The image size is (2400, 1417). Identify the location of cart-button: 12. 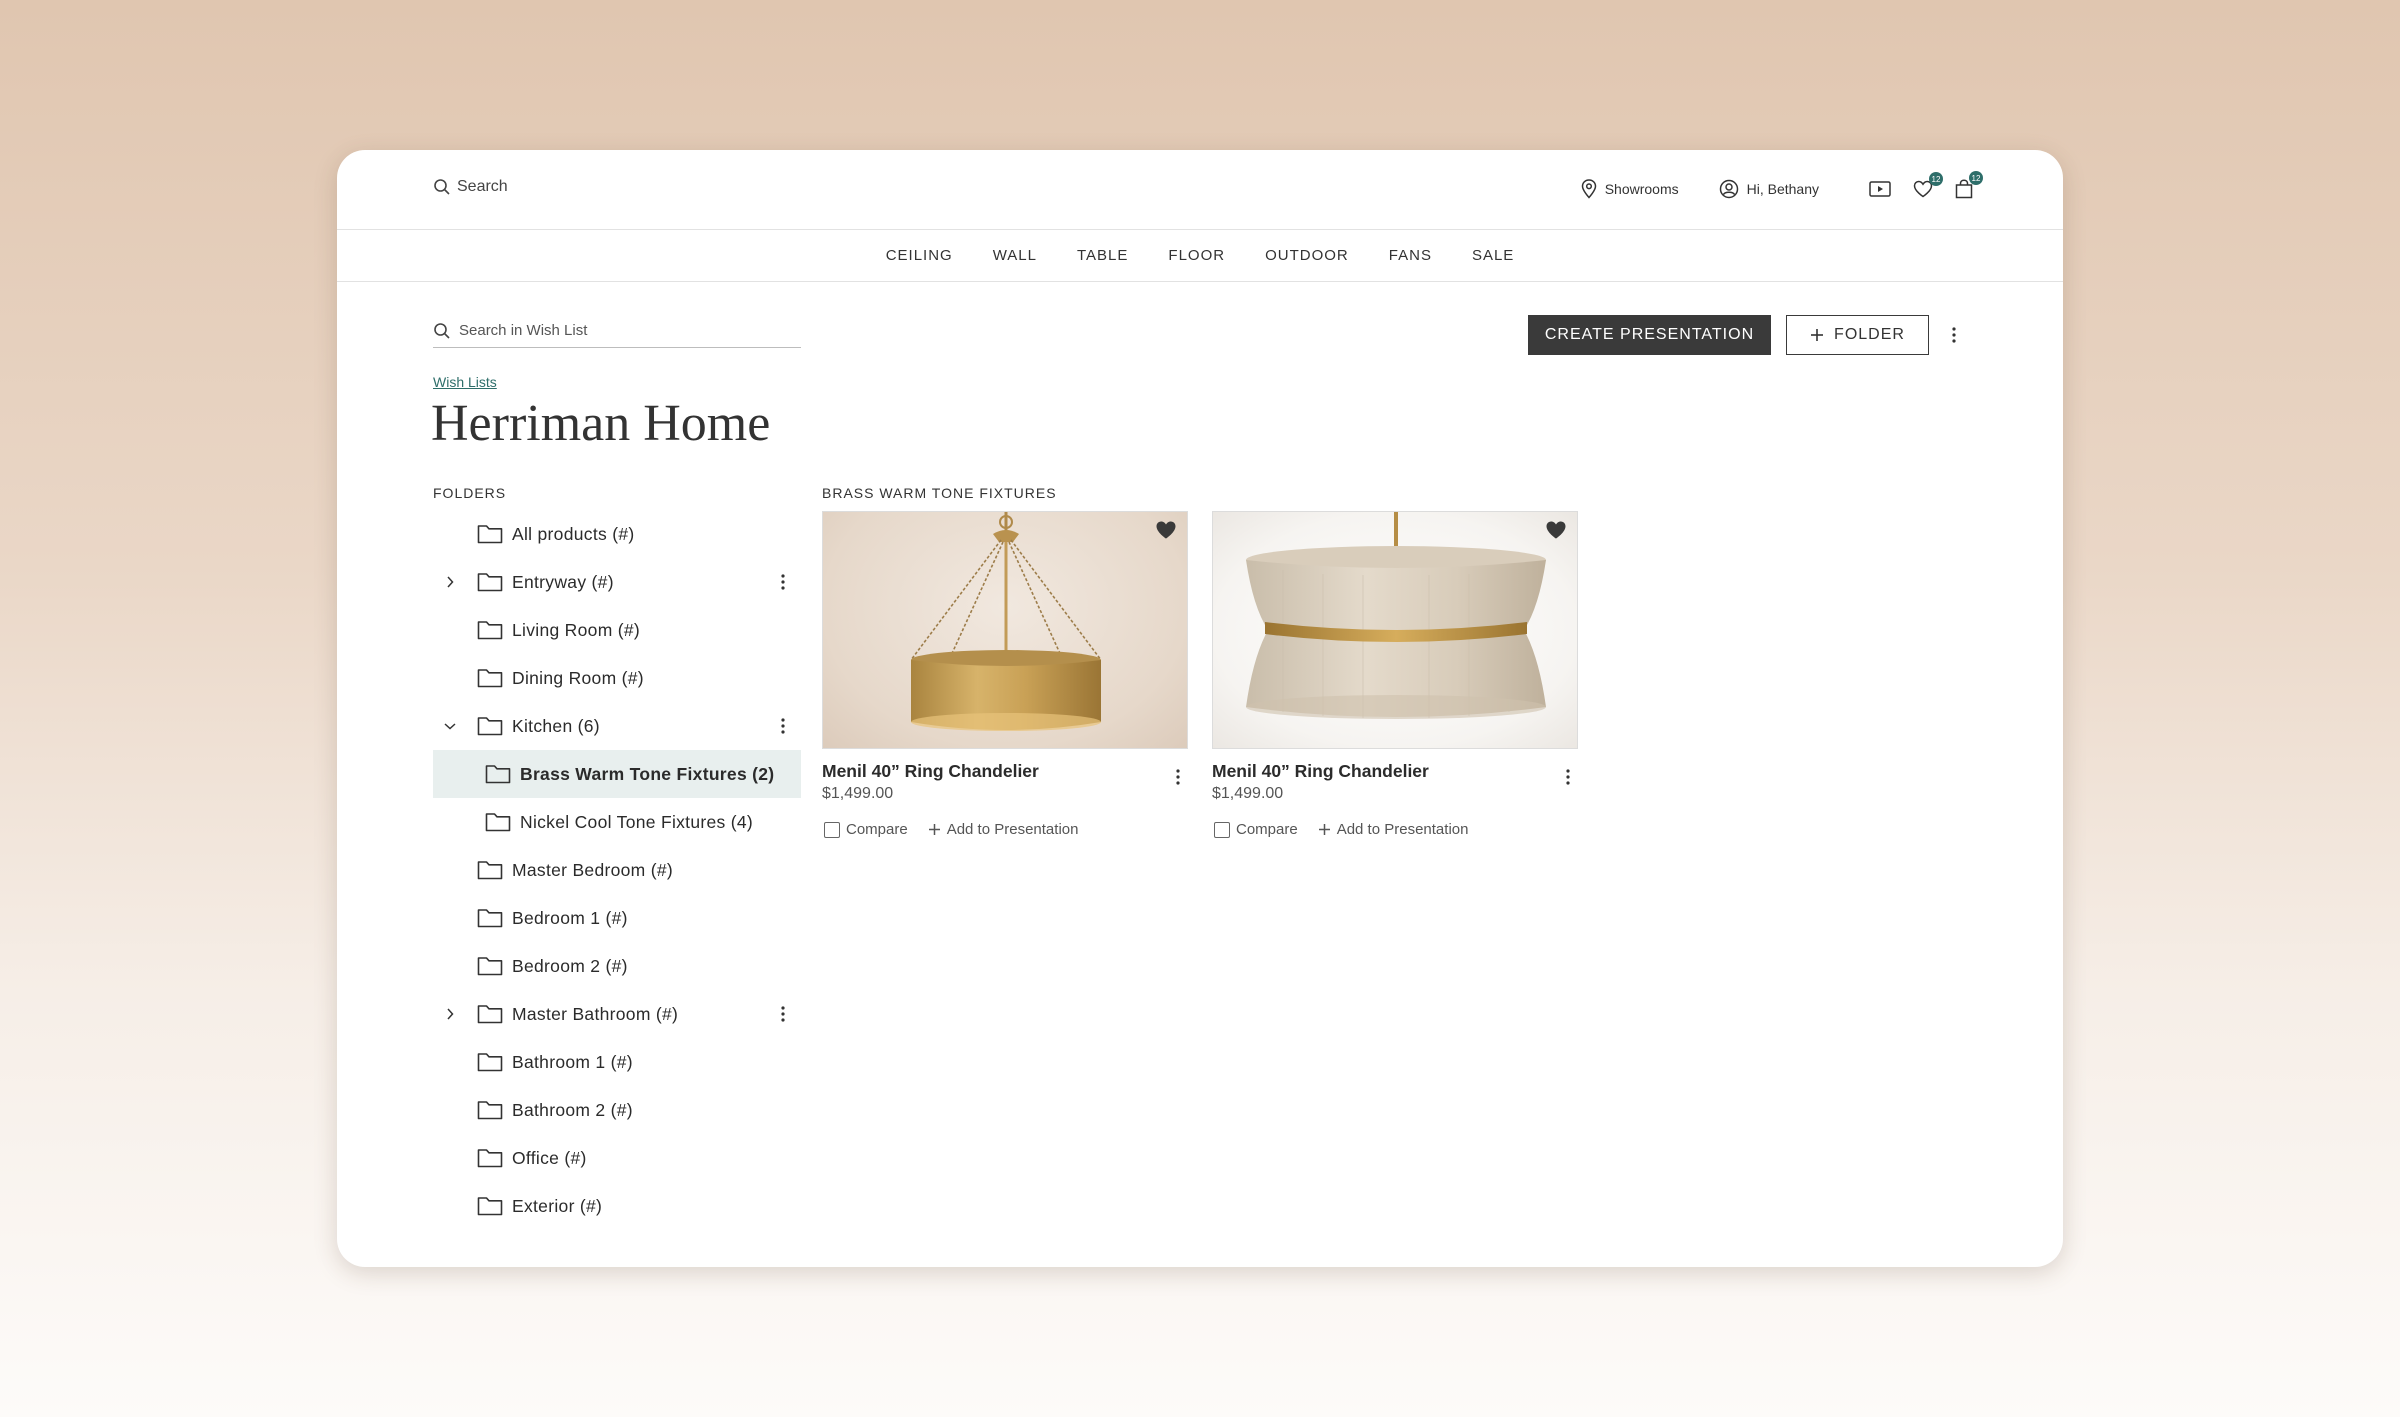
(1969, 185).